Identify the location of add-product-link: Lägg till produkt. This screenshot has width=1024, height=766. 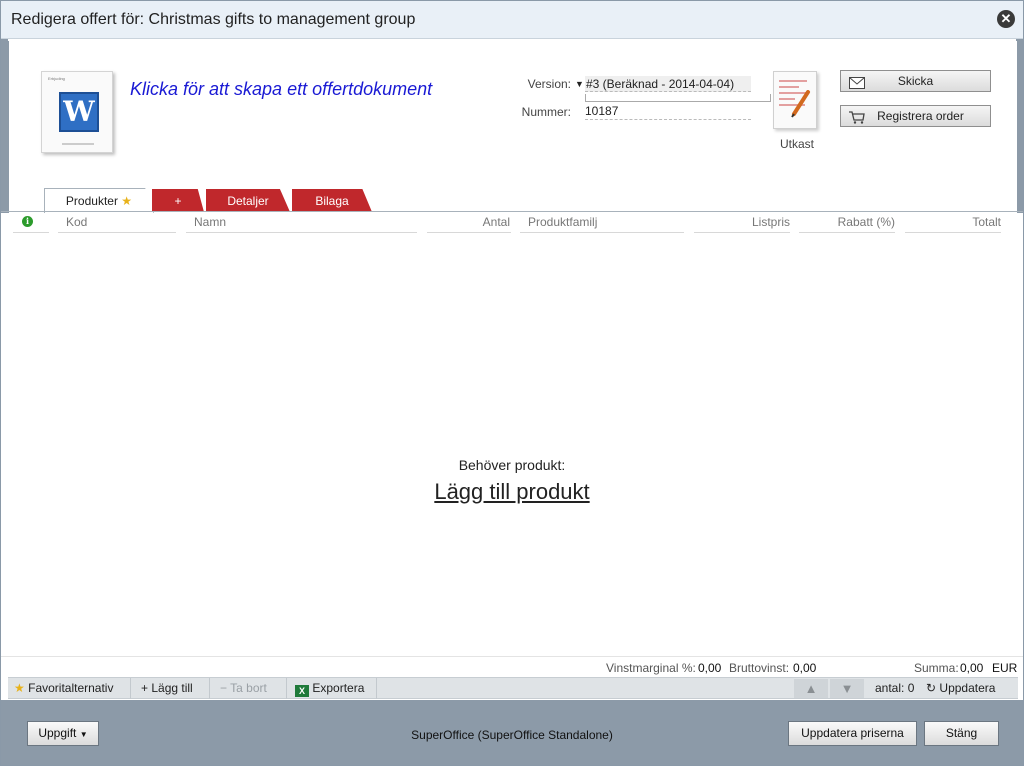
(512, 492).